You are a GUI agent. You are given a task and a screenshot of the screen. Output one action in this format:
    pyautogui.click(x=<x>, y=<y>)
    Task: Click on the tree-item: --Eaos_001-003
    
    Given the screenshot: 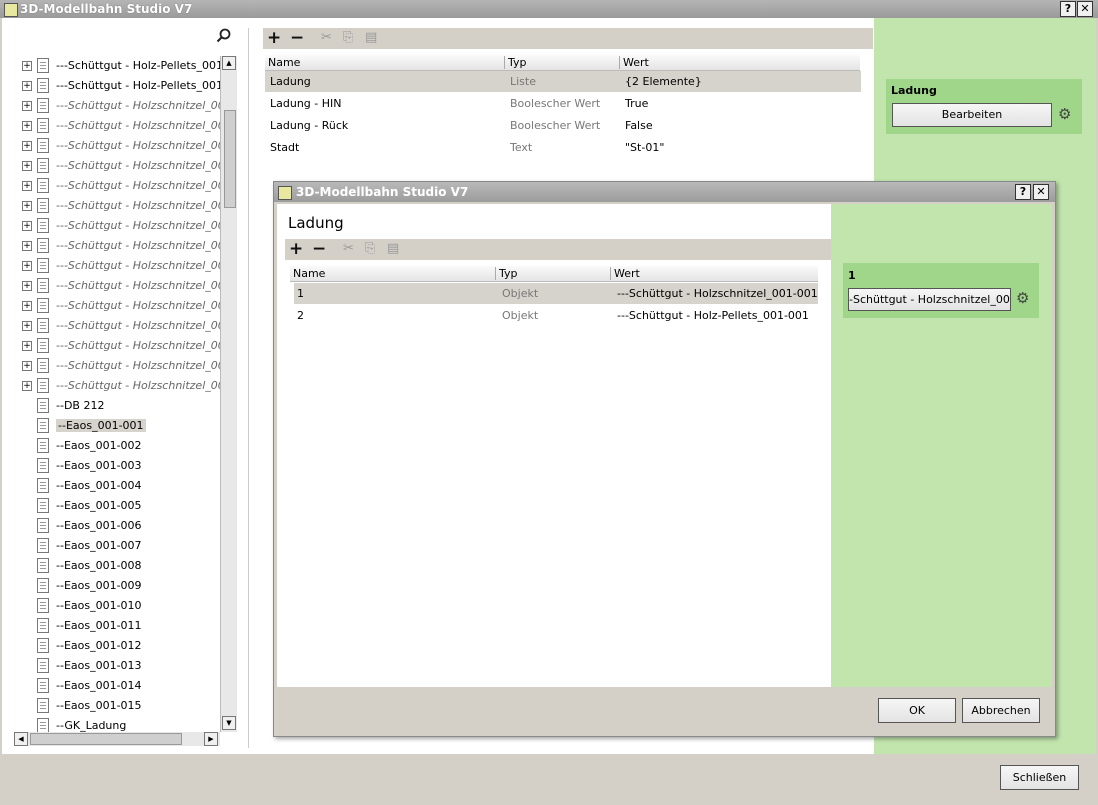 What is the action you would take?
    pyautogui.click(x=112, y=466)
    